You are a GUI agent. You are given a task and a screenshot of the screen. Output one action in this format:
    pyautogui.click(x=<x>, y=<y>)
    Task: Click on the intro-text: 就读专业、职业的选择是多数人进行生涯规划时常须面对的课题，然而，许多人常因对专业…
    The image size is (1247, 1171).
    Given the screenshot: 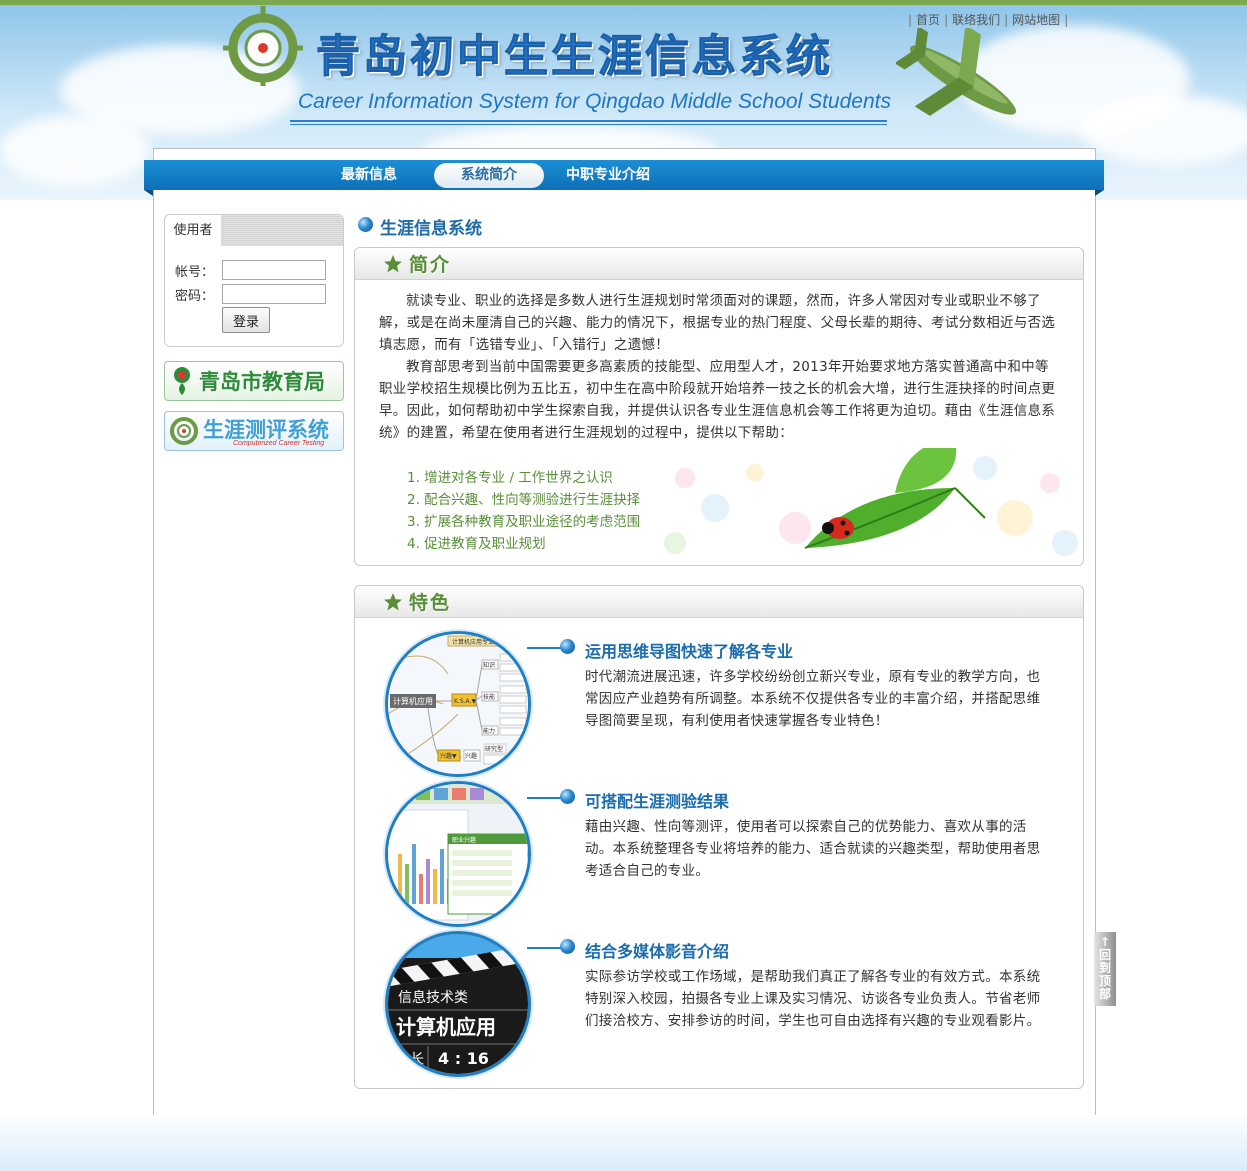 What is the action you would take?
    pyautogui.click(x=720, y=367)
    